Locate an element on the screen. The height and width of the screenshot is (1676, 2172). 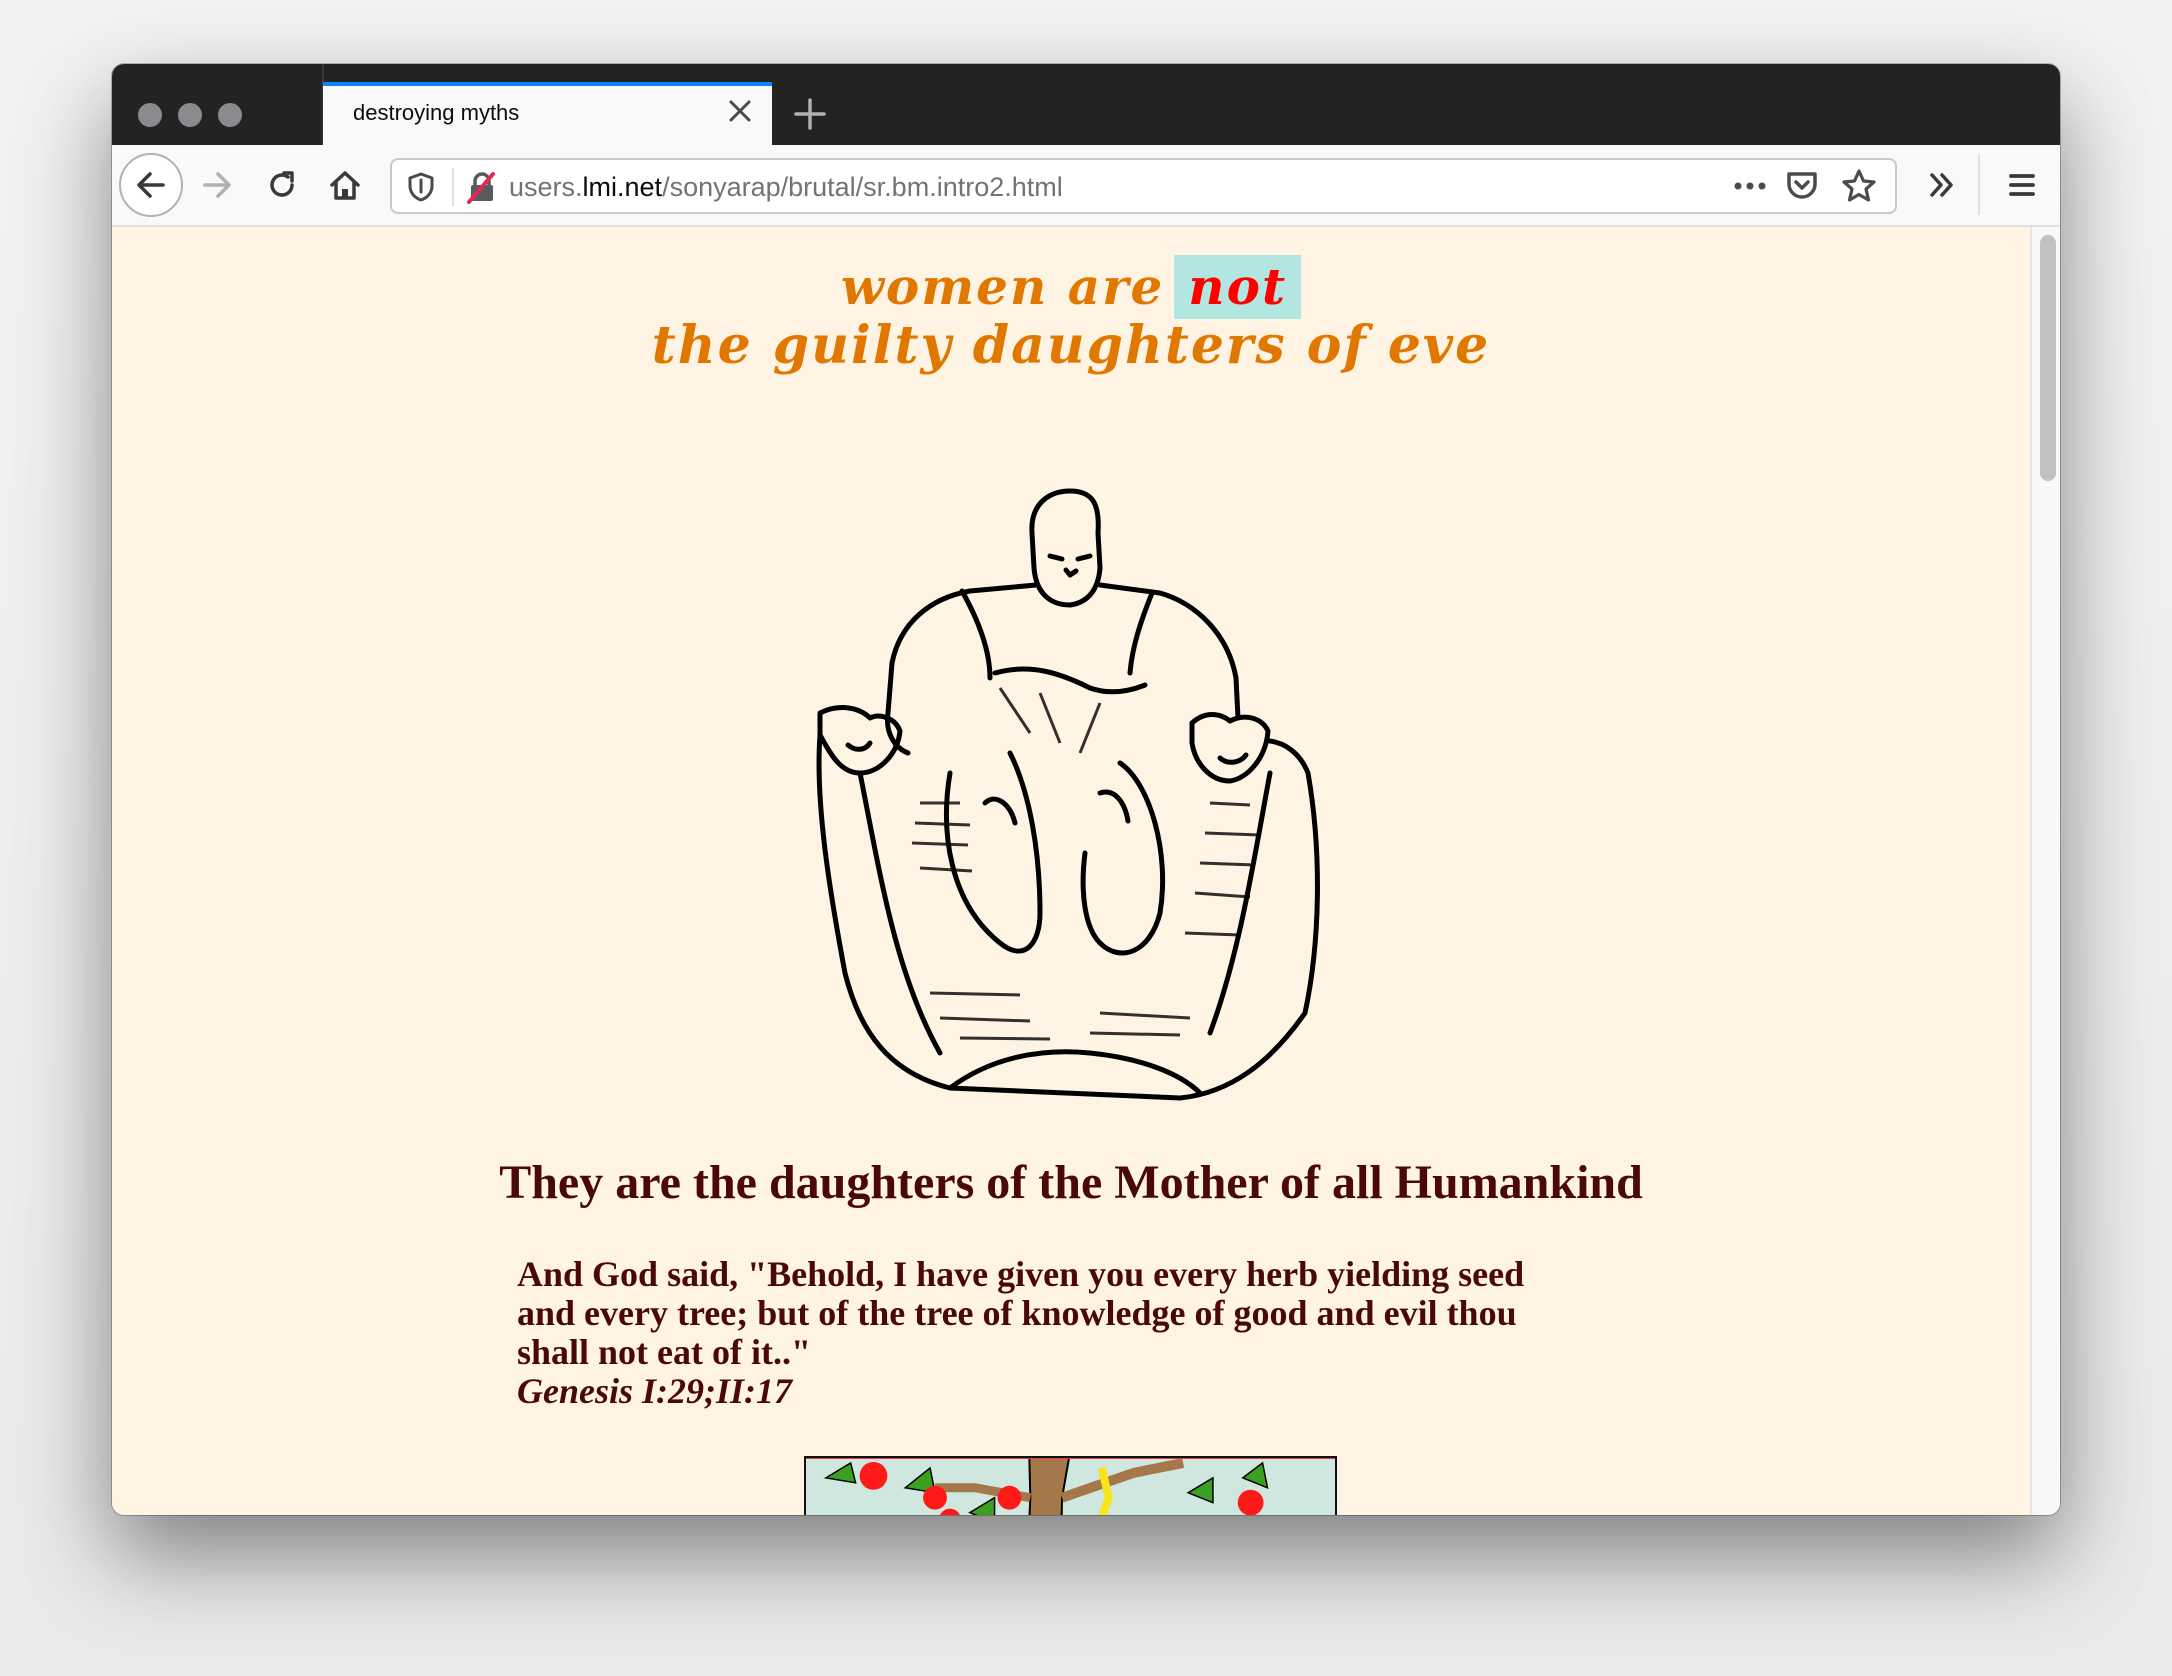
url-host: lmi.net is located at coordinates (622, 187).